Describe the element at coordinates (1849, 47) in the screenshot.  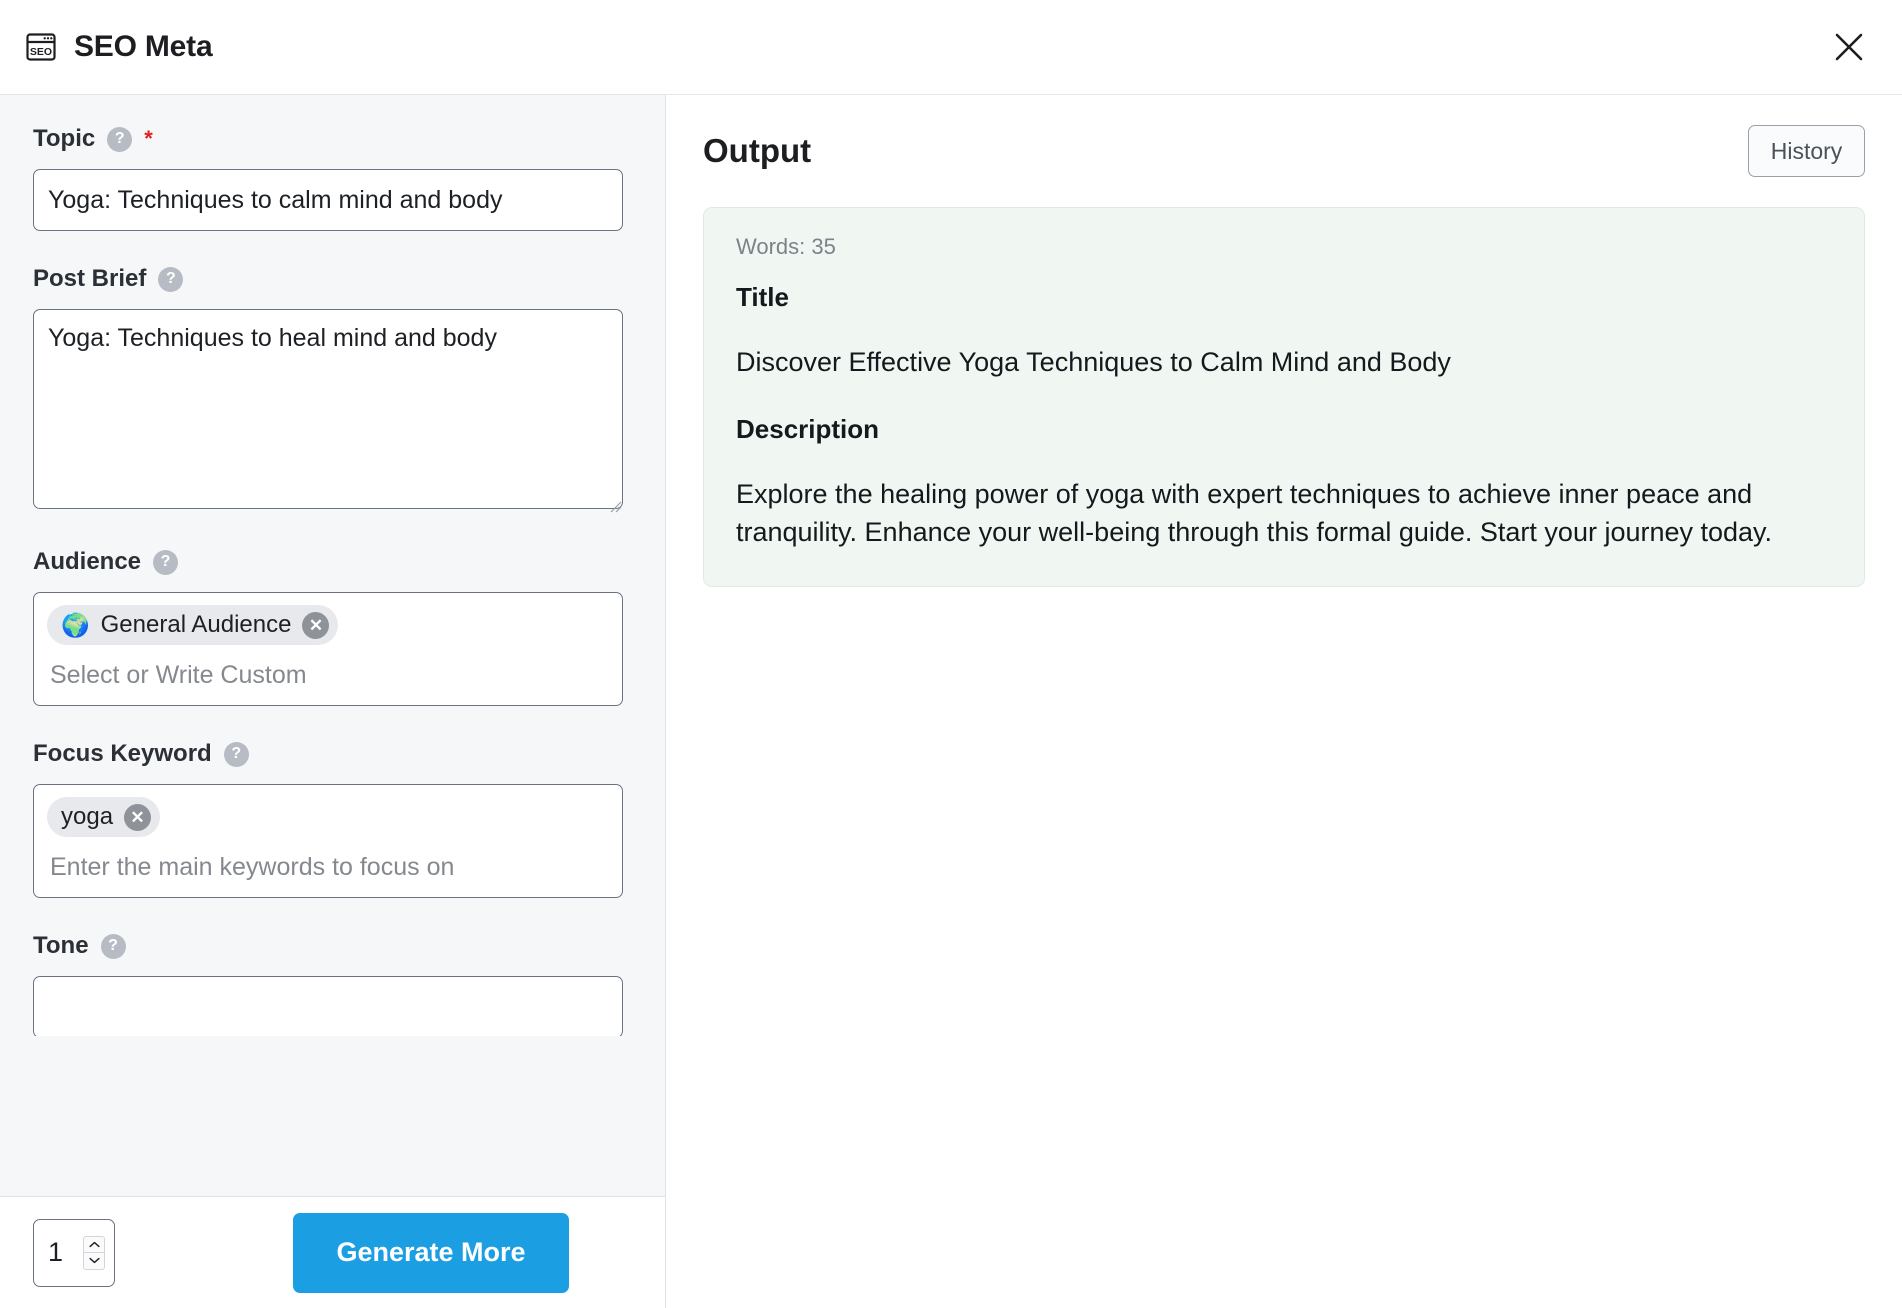
I see `close-icon` at that location.